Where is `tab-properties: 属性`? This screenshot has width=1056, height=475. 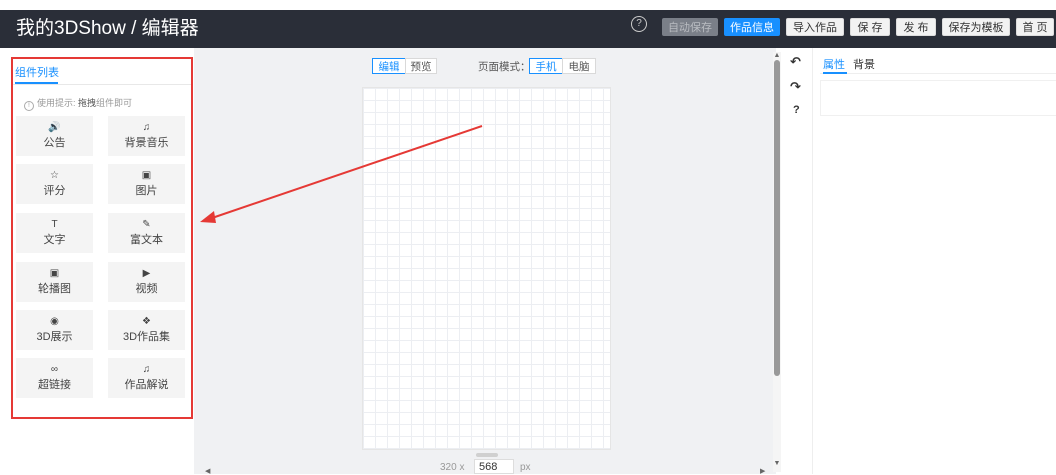 tab-properties: 属性 is located at coordinates (834, 64).